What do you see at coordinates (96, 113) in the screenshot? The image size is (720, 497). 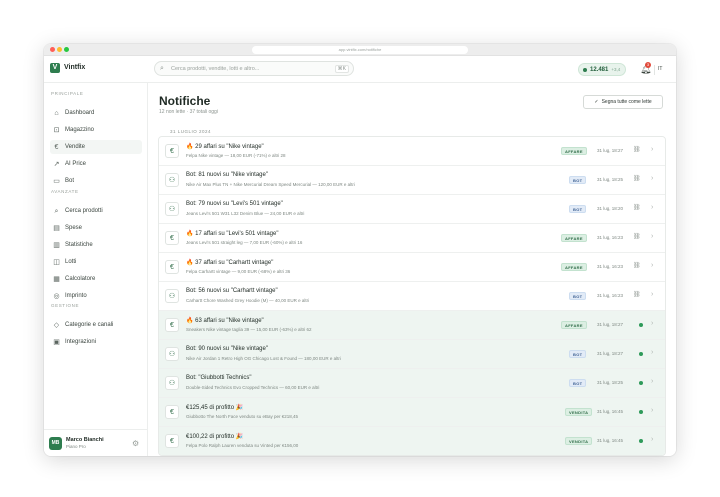 I see `sidebar-item-dashboard: ⌂ Dashboard` at bounding box center [96, 113].